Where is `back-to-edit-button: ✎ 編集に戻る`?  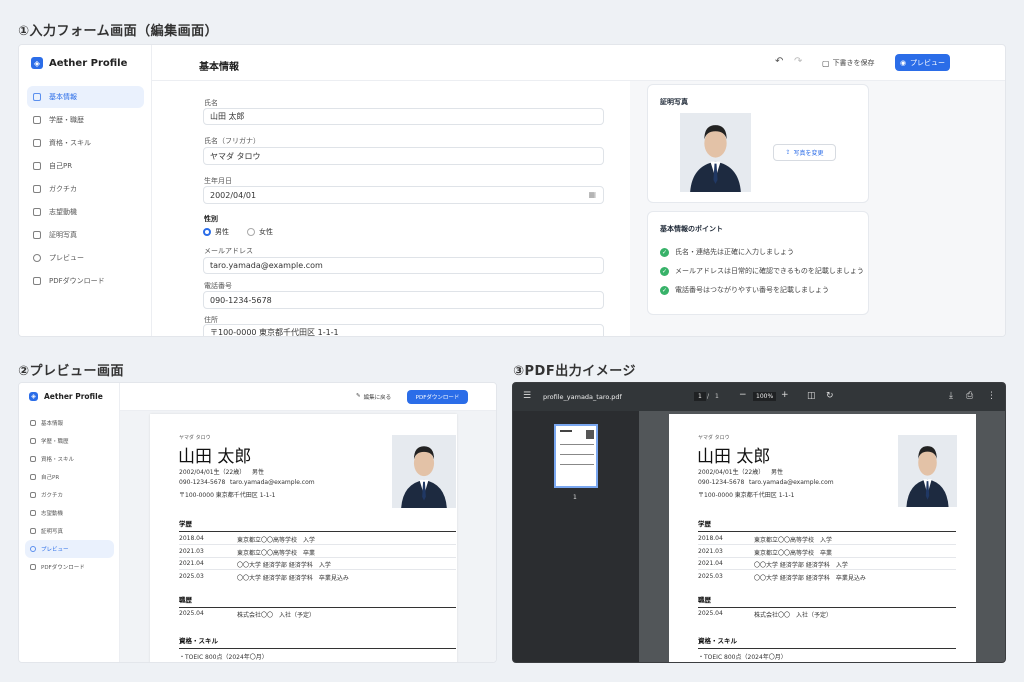
back-to-edit-button: ✎ 編集に戻る is located at coordinates (373, 397).